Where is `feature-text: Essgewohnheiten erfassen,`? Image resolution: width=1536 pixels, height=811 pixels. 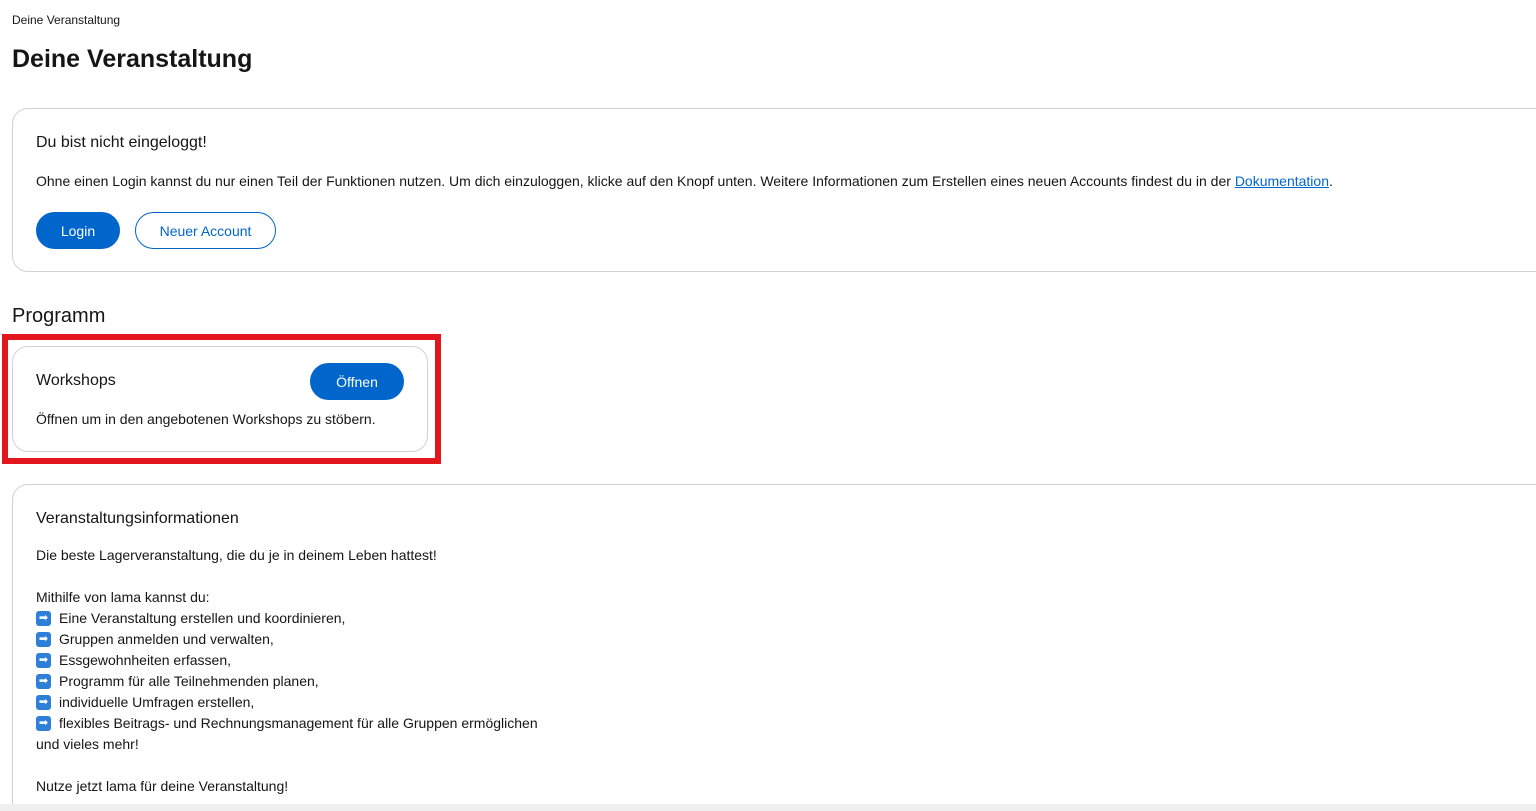
feature-text: Essgewohnheiten erfassen, is located at coordinates (145, 660).